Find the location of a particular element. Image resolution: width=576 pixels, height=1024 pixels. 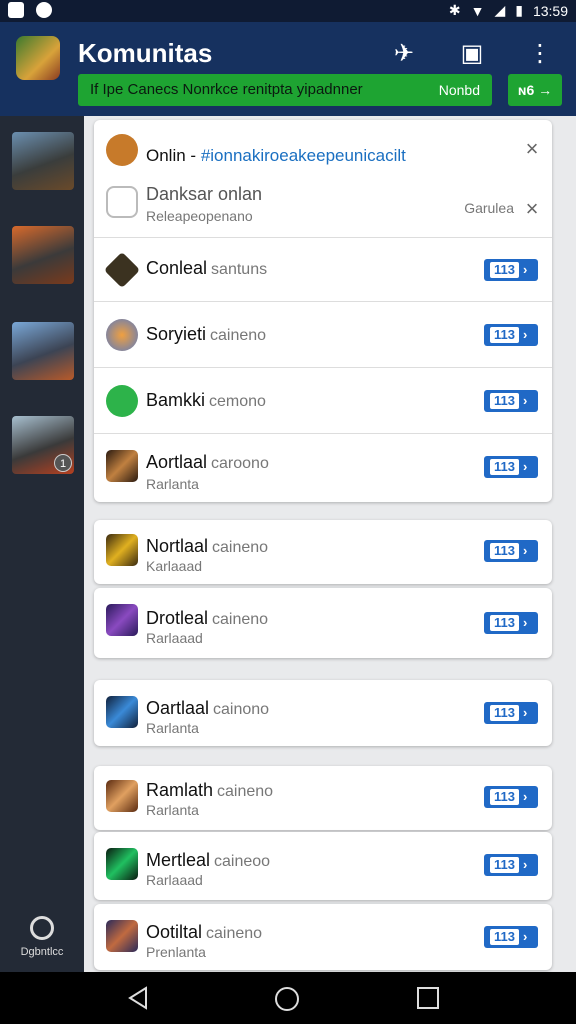

list-item-tag: caroono is located at coordinates (240, 463).